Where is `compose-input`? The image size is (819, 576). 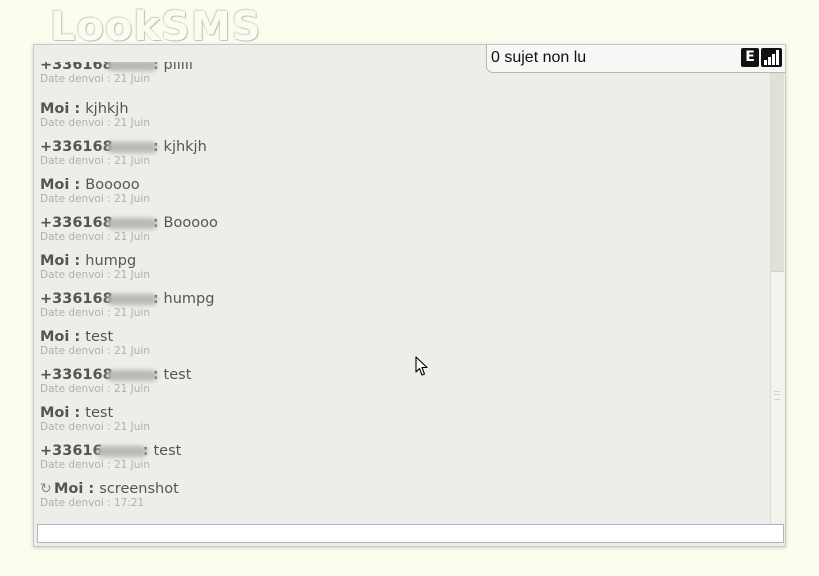 compose-input is located at coordinates (410, 533).